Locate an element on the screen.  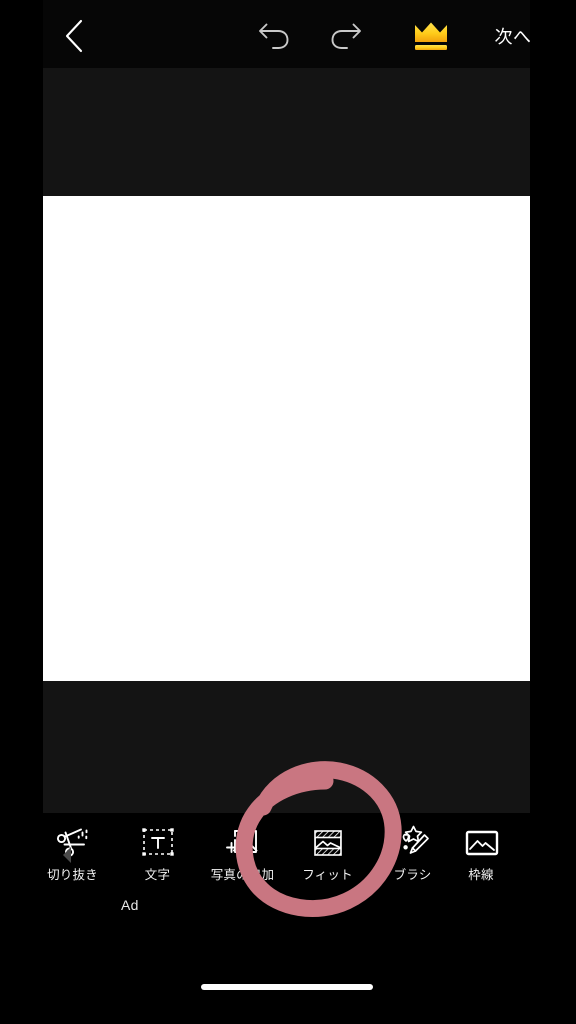
tool-scroller: ー is located at coordinates (275, 855).